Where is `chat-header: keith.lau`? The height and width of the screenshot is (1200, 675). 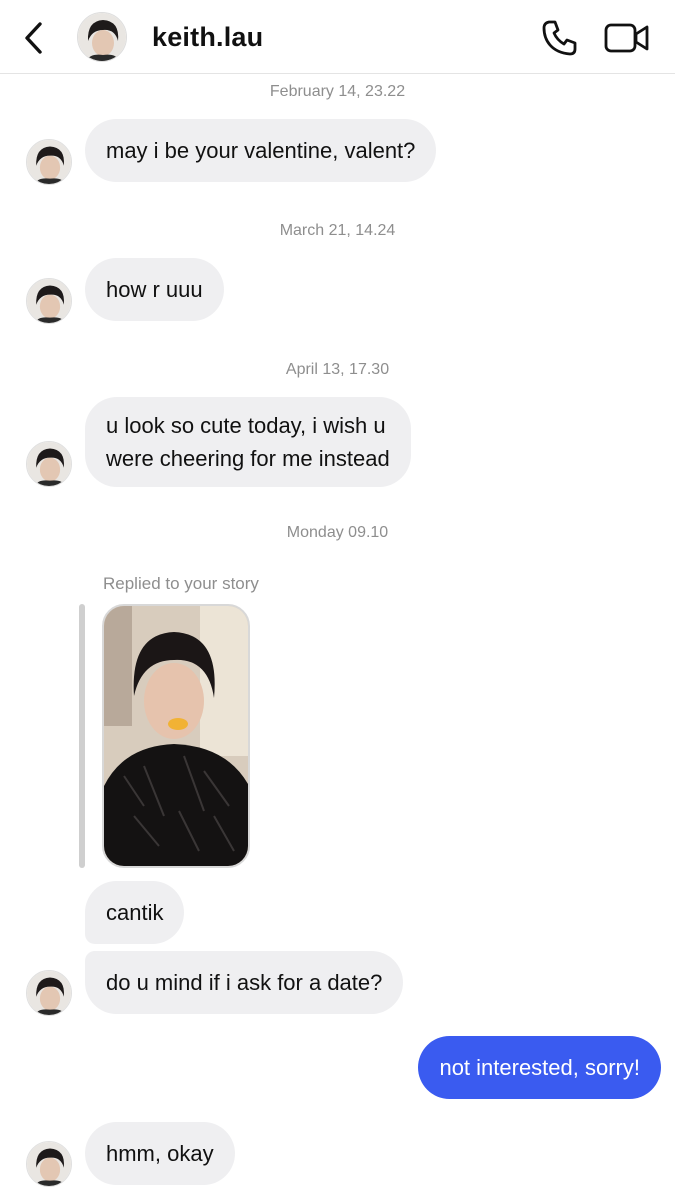 chat-header: keith.lau is located at coordinates (337, 37).